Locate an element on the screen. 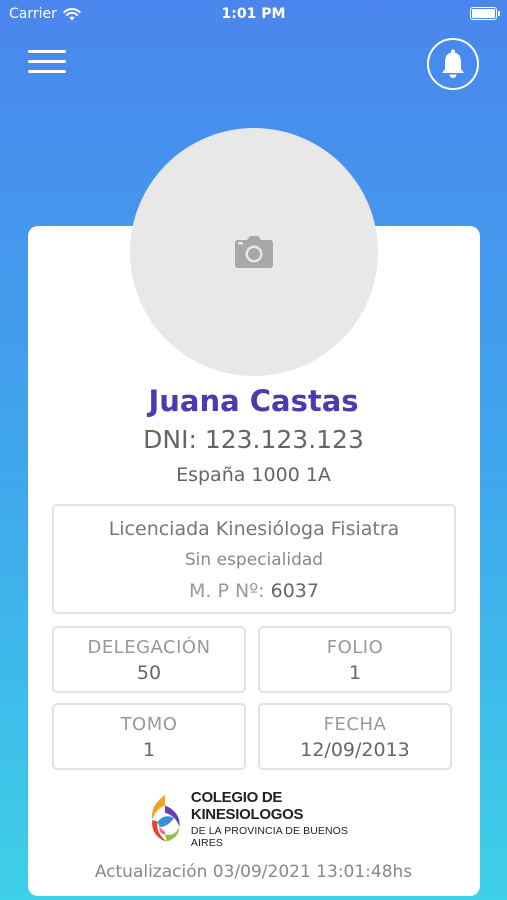  tomo-label: TOMO is located at coordinates (149, 724).